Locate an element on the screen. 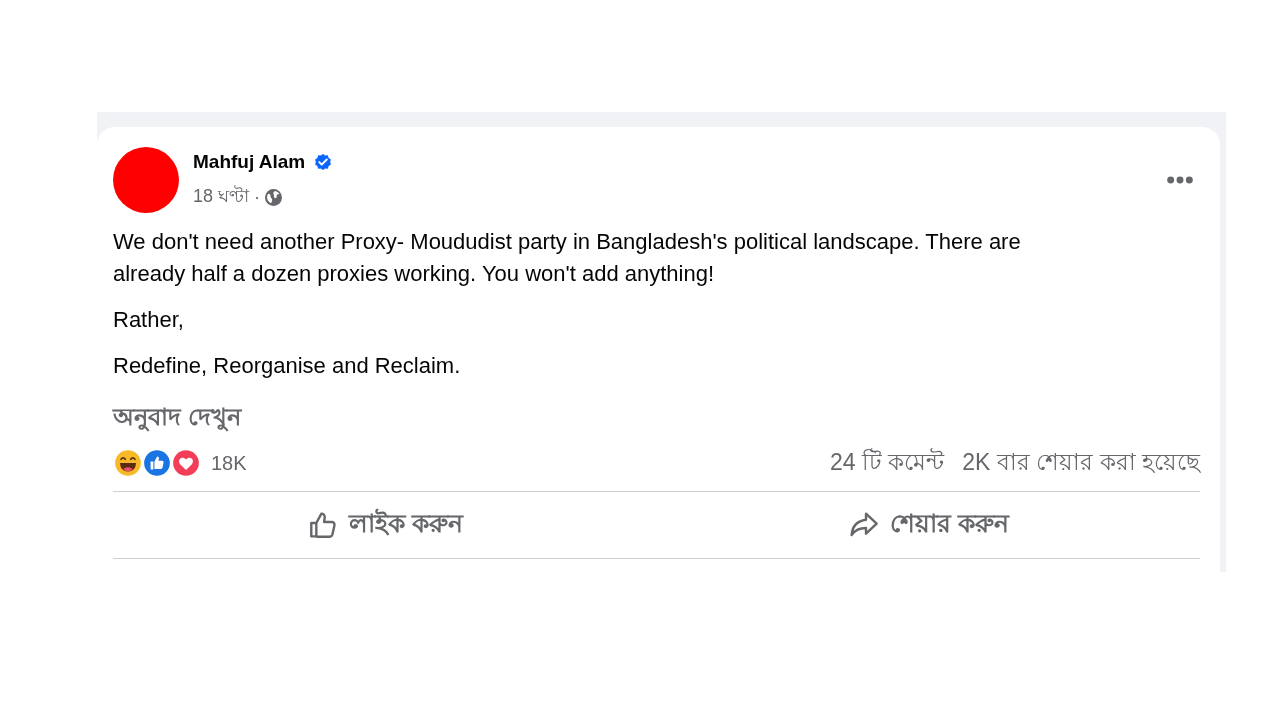 Image resolution: width=1280 pixels, height=720 pixels. post-paragraph: Rather, is located at coordinates (149, 320).